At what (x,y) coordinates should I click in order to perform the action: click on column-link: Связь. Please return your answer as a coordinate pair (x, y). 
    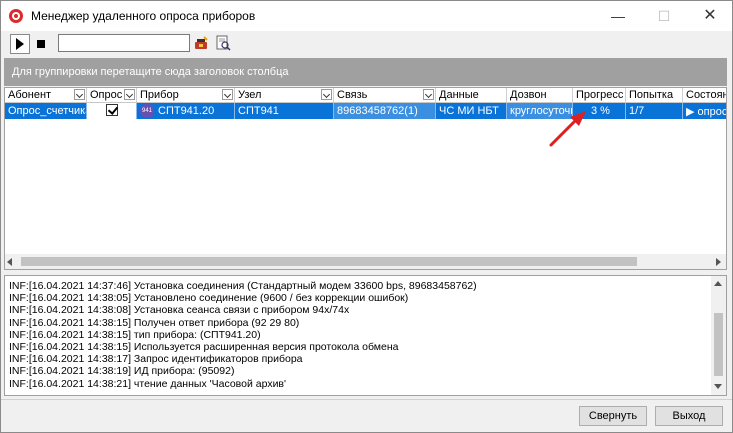
    Looking at the image, I should click on (385, 95).